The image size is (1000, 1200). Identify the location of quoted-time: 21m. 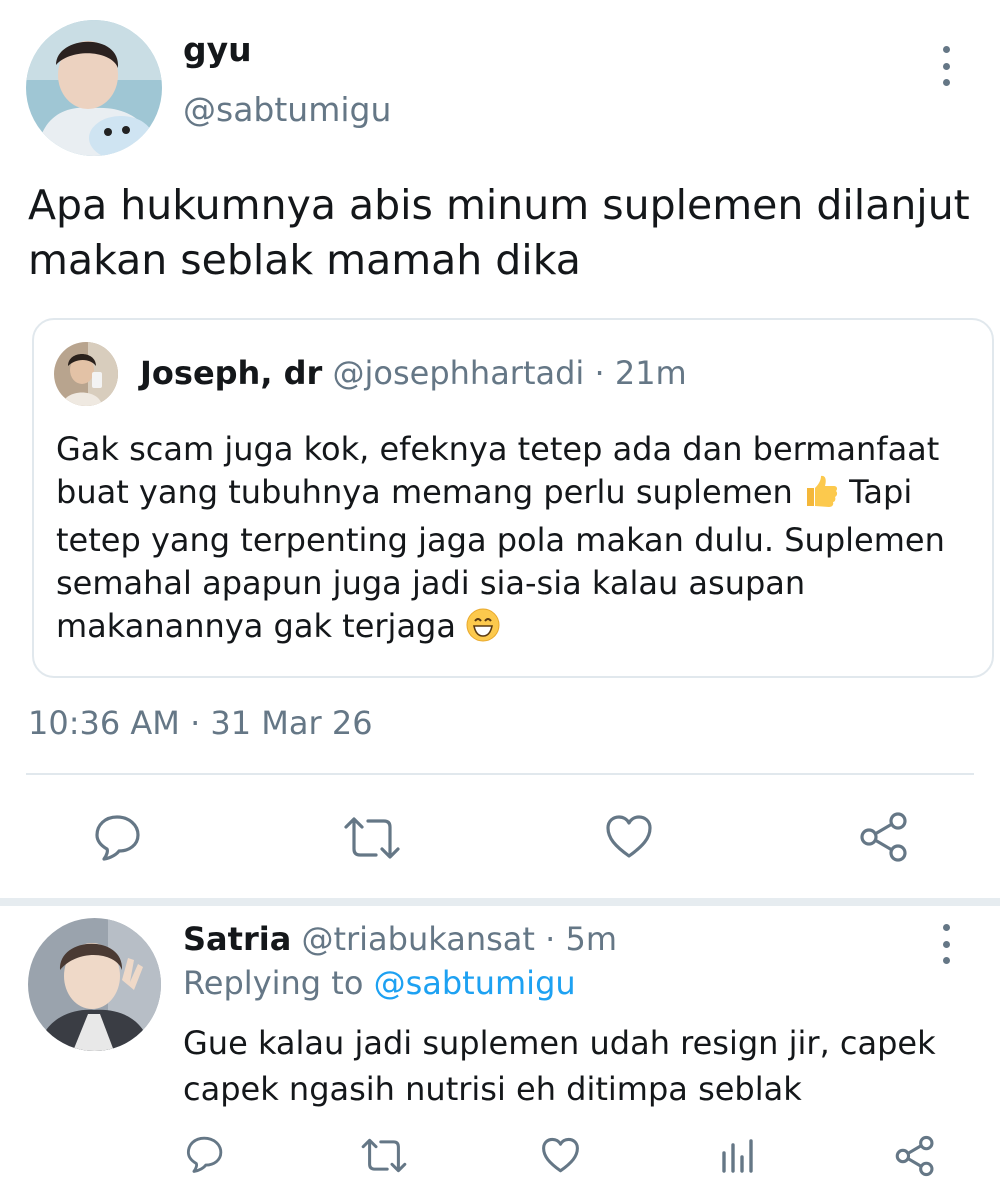
(651, 373).